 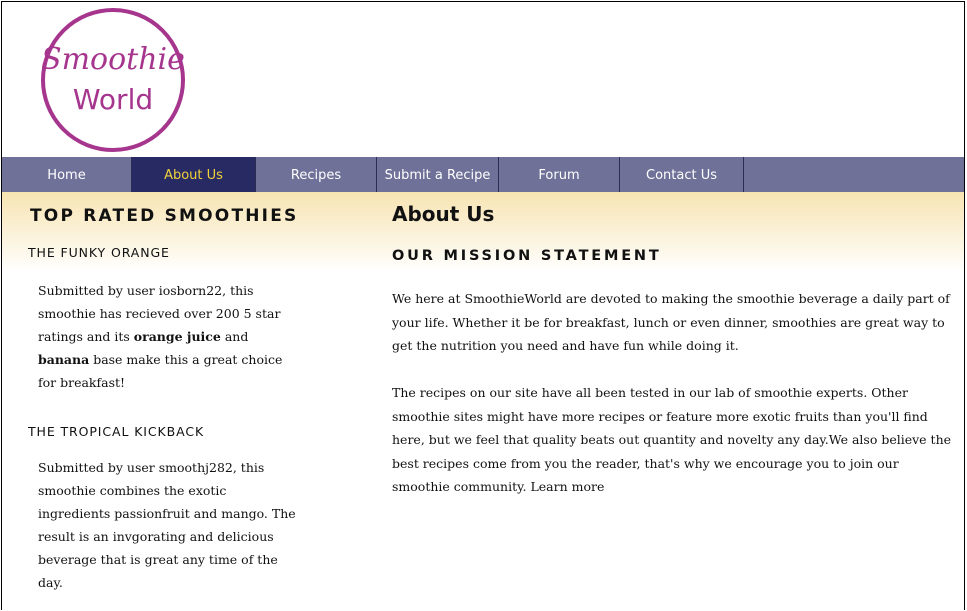 What do you see at coordinates (67, 174) in the screenshot?
I see `nav-home: Home` at bounding box center [67, 174].